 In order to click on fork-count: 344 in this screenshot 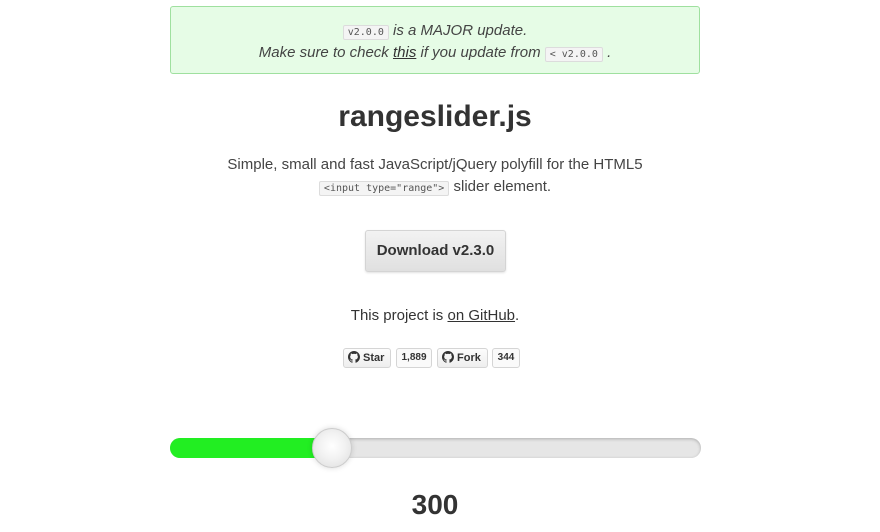, I will do `click(506, 358)`.